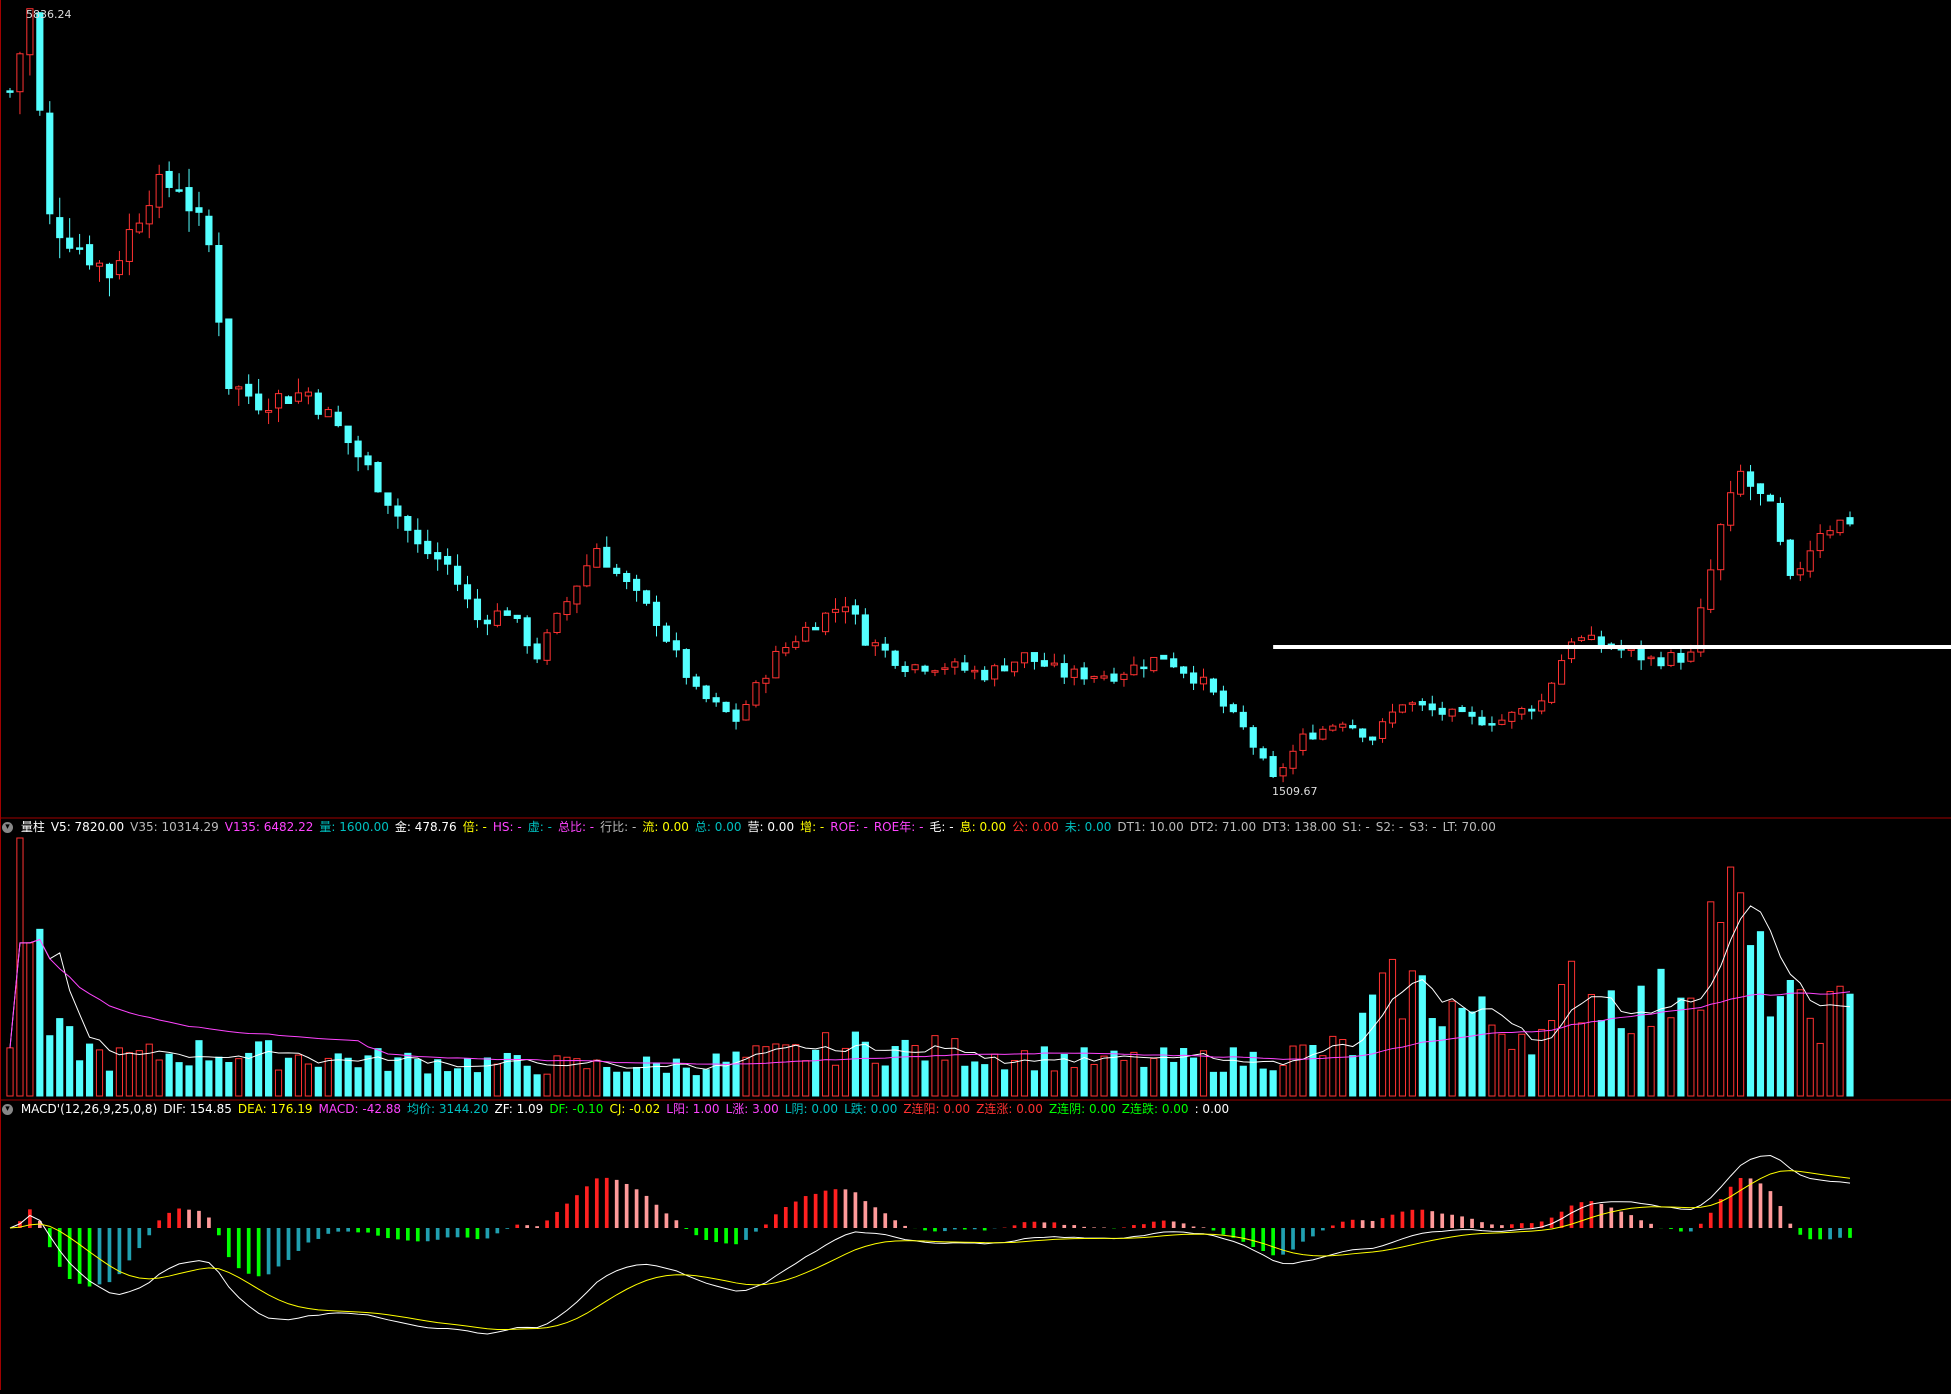  What do you see at coordinates (275, 1109) in the screenshot?
I see `macd-header-item-2: DEA: 176.19` at bounding box center [275, 1109].